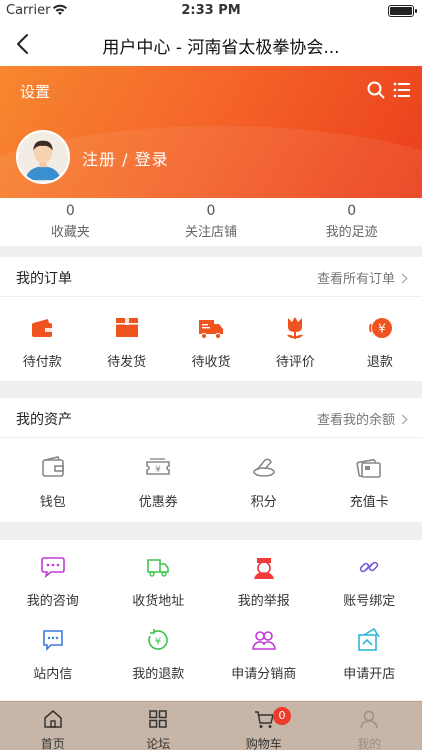 Image resolution: width=422 pixels, height=750 pixels. Describe the element at coordinates (295, 328) in the screenshot. I see `flower-icon` at that location.